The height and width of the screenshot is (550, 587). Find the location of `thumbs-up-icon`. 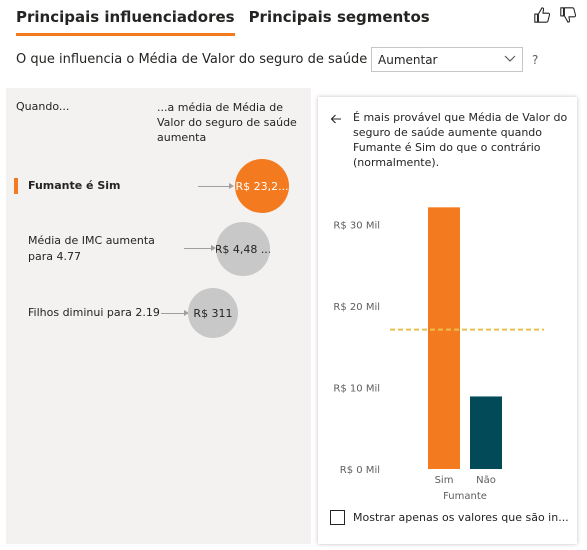

thumbs-up-icon is located at coordinates (542, 15).